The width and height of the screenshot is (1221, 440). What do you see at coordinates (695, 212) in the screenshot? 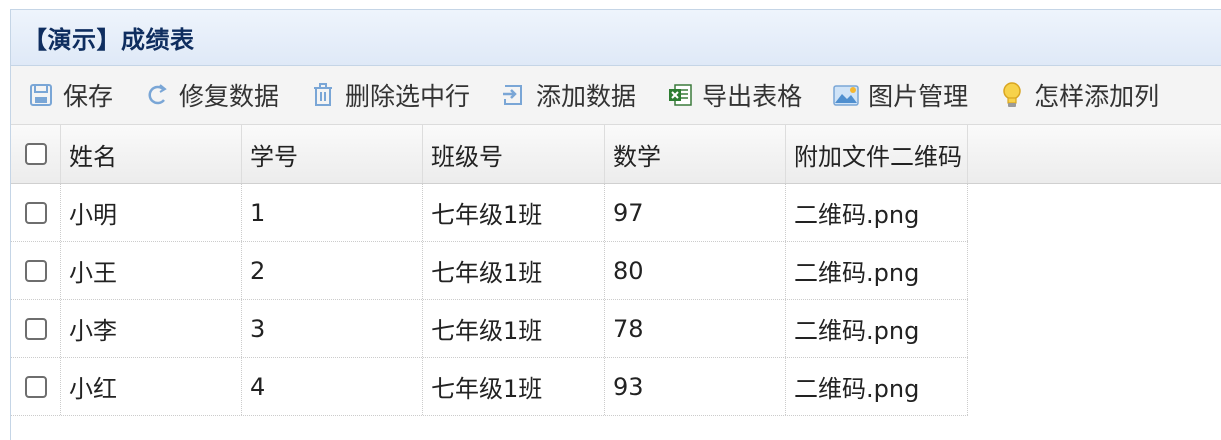
I see `cell-math: 97` at bounding box center [695, 212].